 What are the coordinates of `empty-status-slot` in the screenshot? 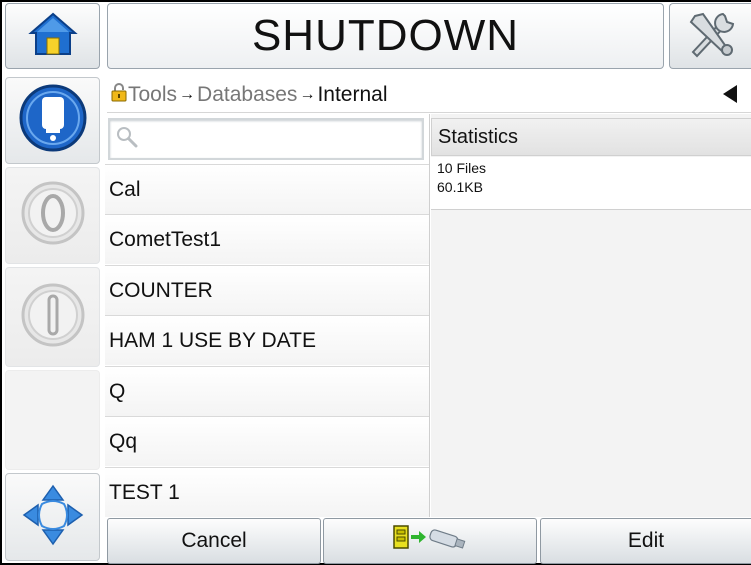 It's located at (52, 420).